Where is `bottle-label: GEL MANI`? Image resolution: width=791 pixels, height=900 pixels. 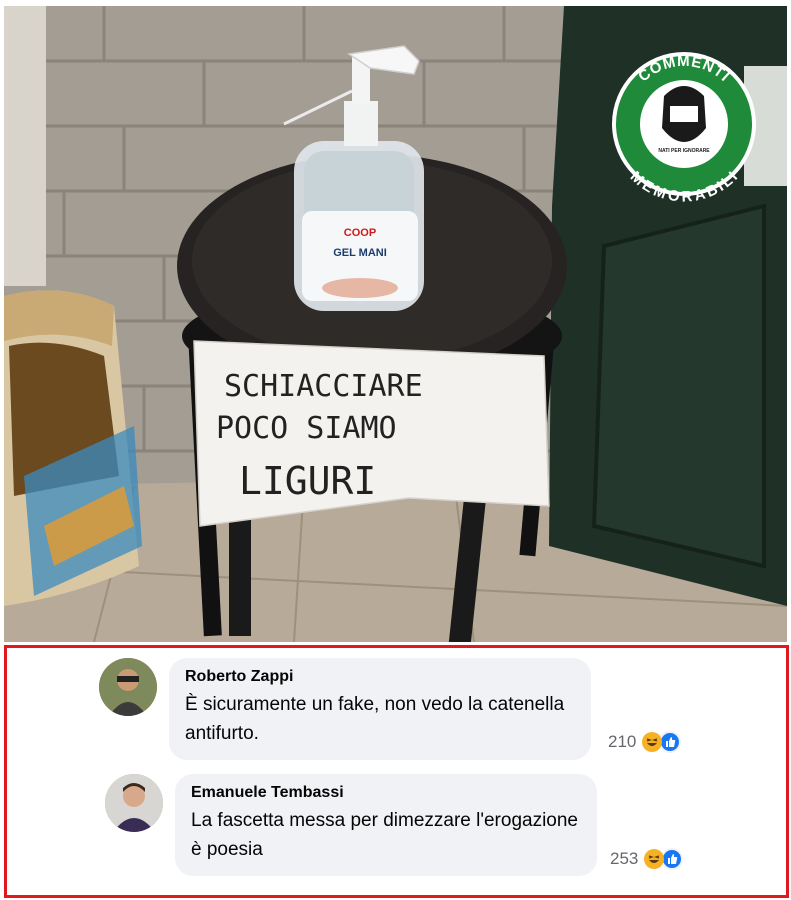 bottle-label: GEL MANI is located at coordinates (360, 253).